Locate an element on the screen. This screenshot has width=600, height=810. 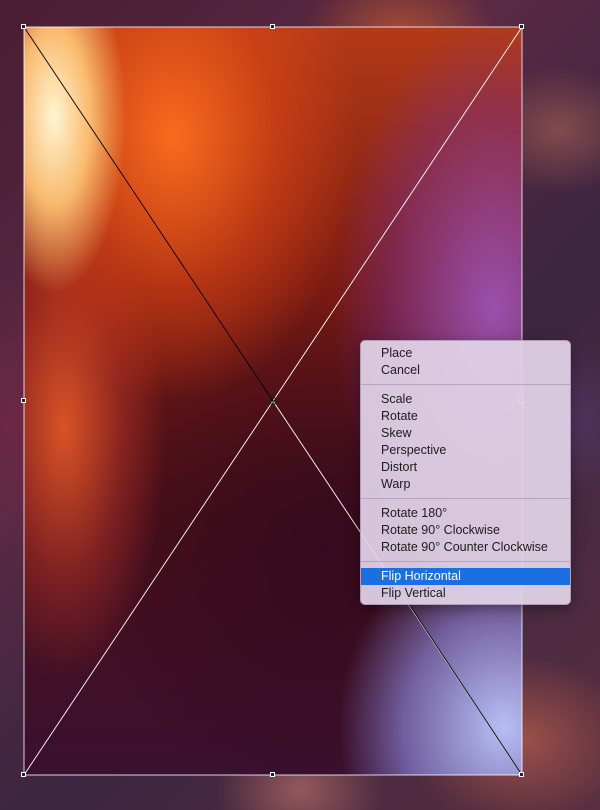
menu-item-scale: Scale is located at coordinates (465, 399).